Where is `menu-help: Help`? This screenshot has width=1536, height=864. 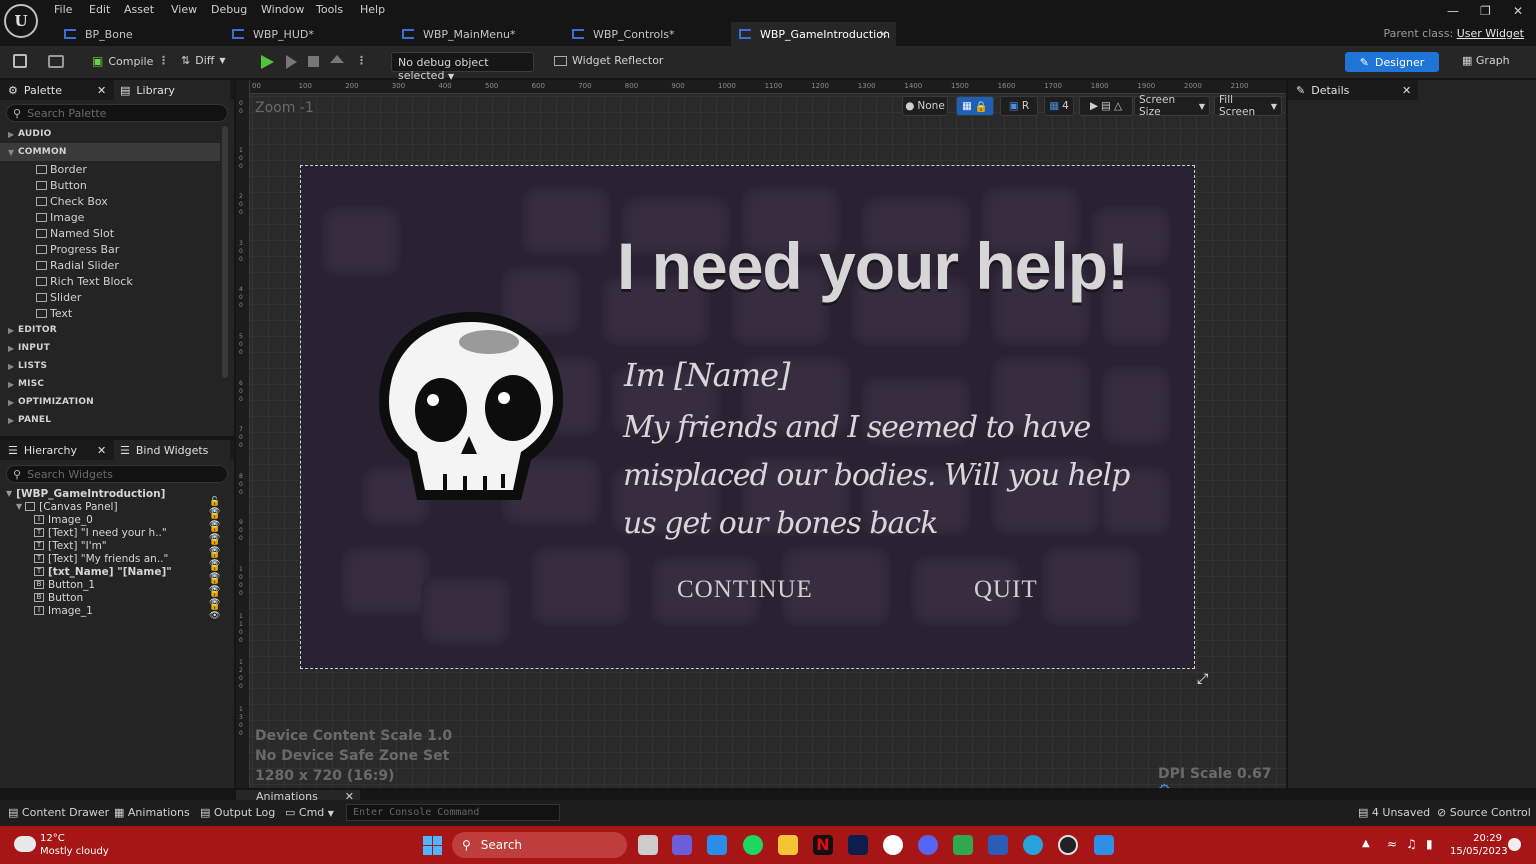
menu-help: Help is located at coordinates (372, 9).